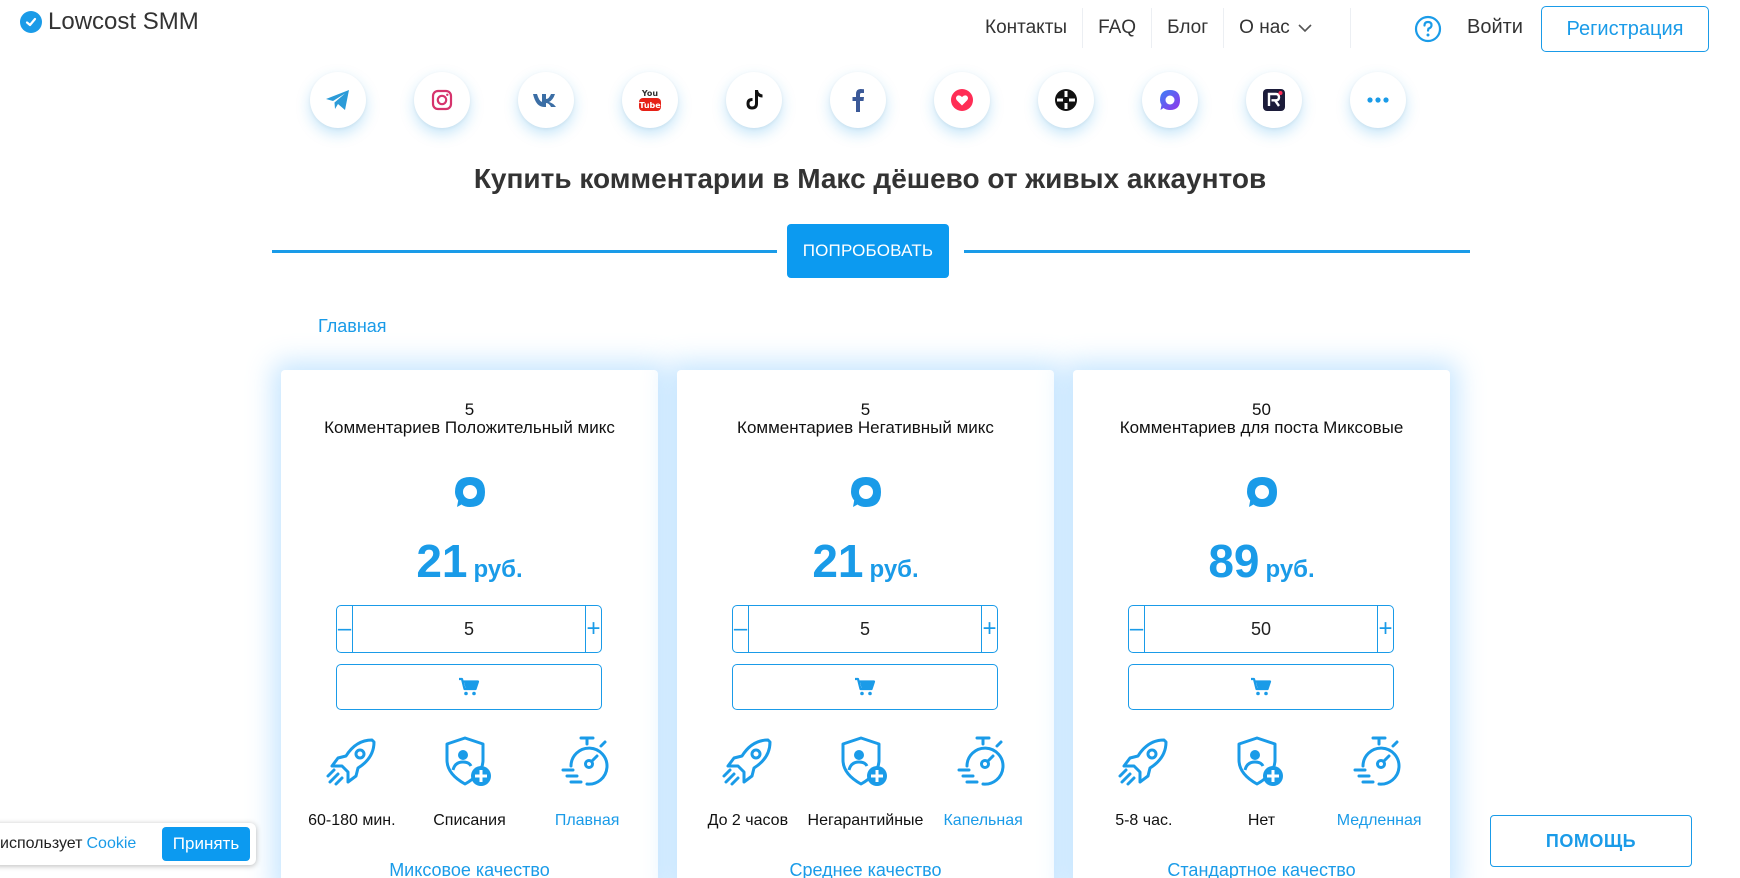 This screenshot has width=1740, height=878. What do you see at coordinates (1264, 27) in the screenshot?
I see `nav-about-label: О нас` at bounding box center [1264, 27].